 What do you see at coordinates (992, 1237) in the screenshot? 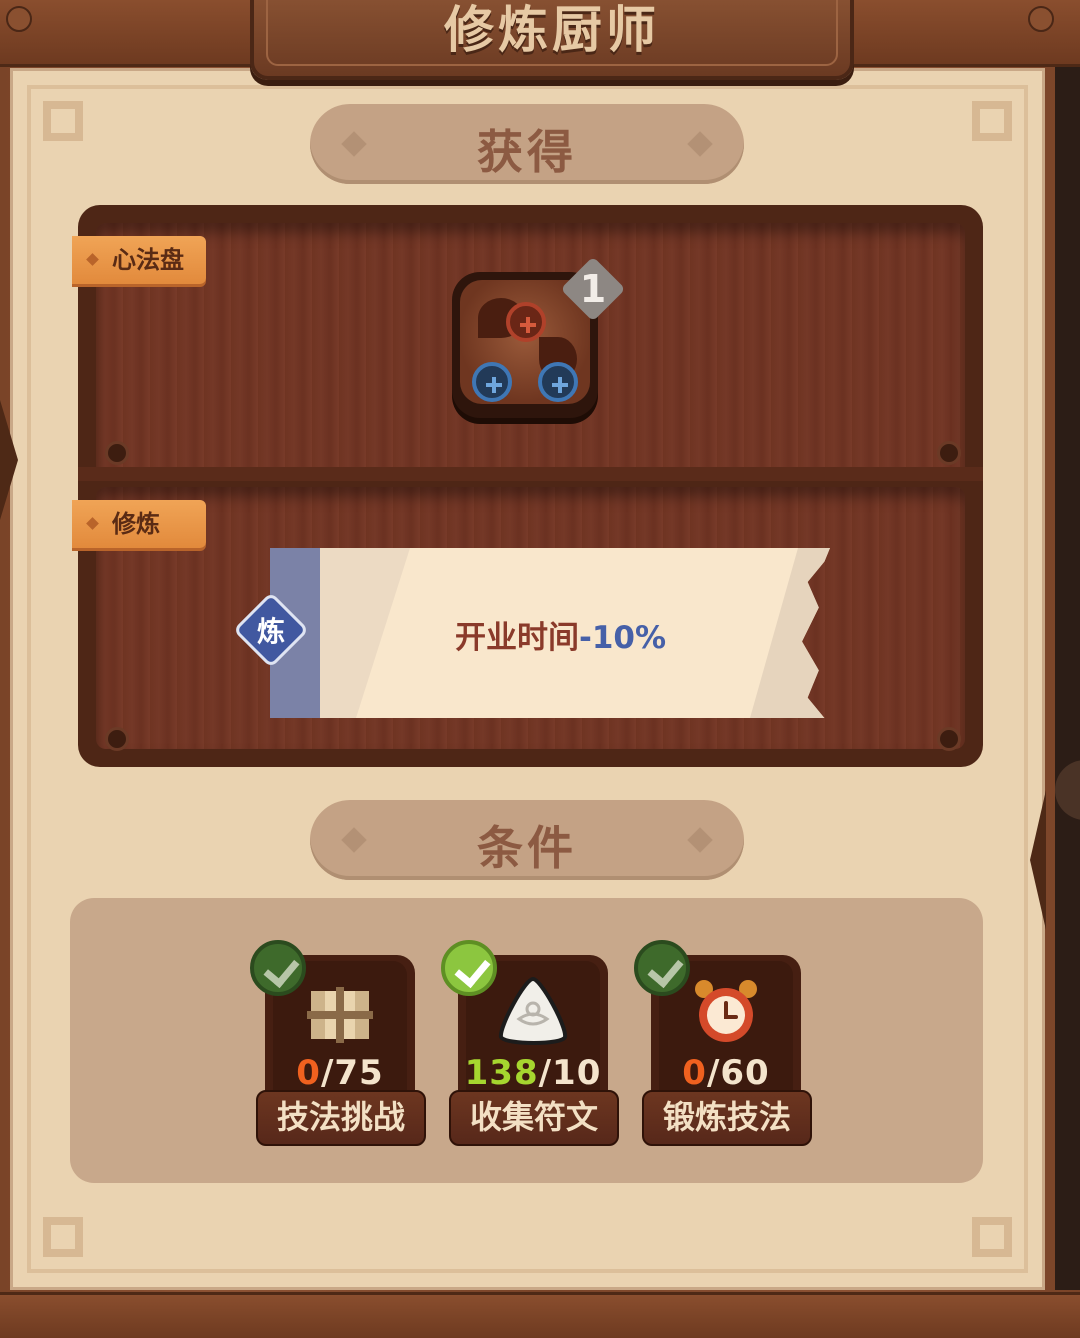
I see `corner-ornament-br` at bounding box center [992, 1237].